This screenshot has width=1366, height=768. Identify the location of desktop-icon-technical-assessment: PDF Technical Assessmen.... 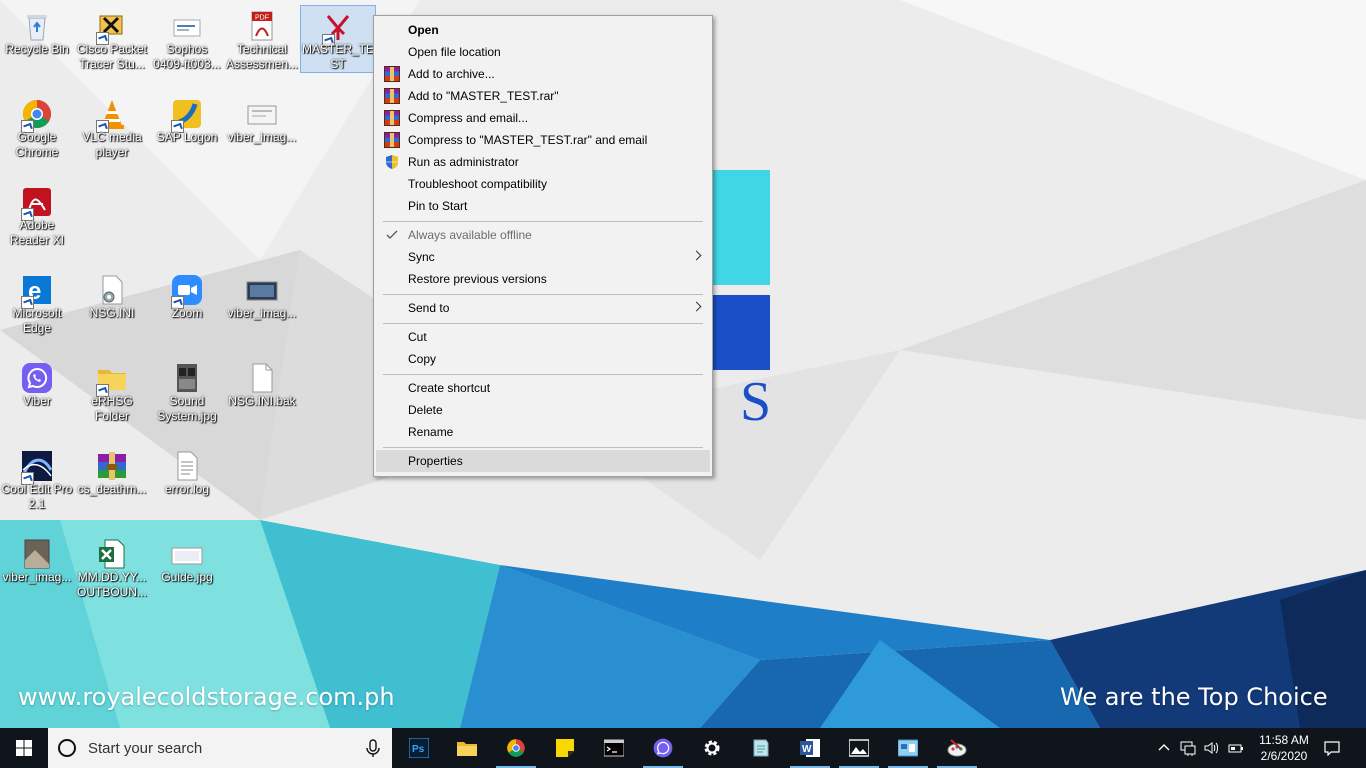
(262, 46).